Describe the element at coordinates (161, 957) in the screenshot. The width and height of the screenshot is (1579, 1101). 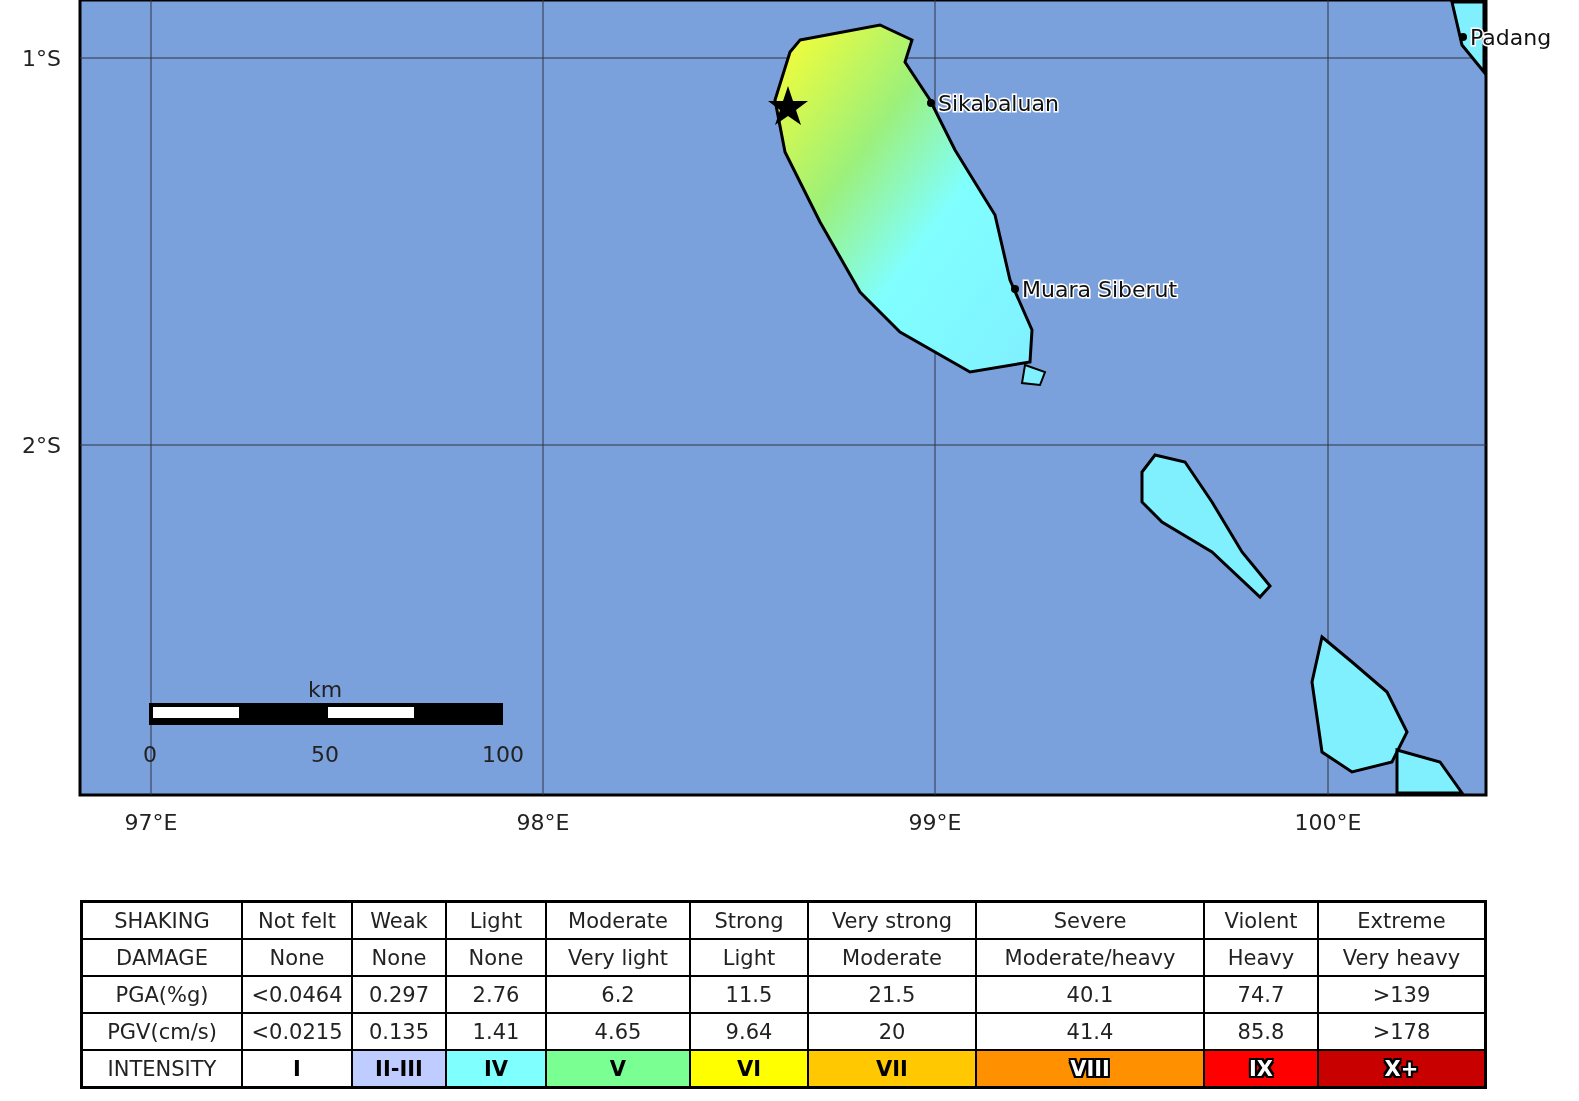
I see `legend-row-header: DAMAGE` at that location.